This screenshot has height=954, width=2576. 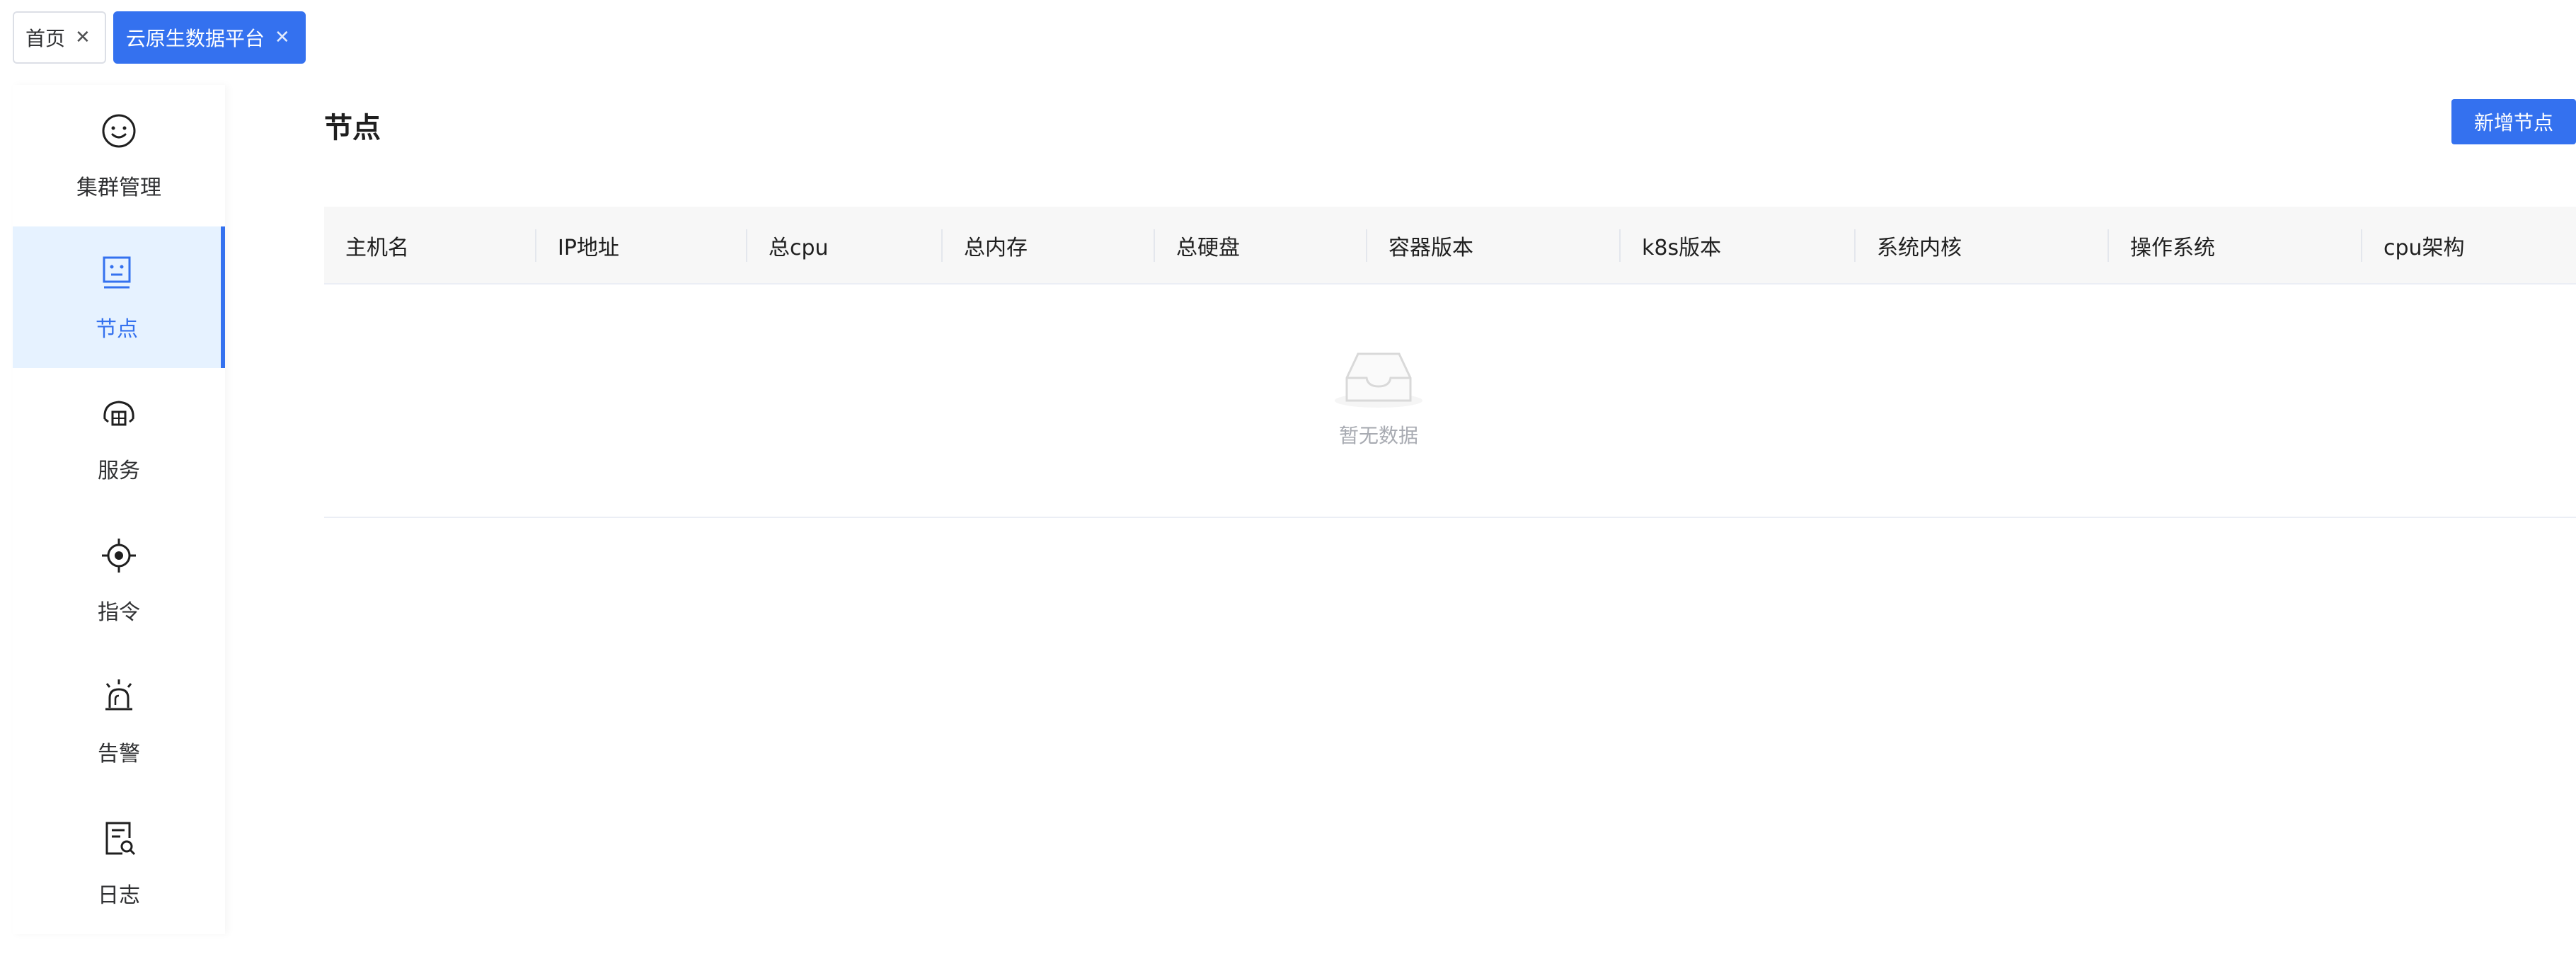 What do you see at coordinates (799, 248) in the screenshot?
I see `column-header-total-cpu: 总cpu` at bounding box center [799, 248].